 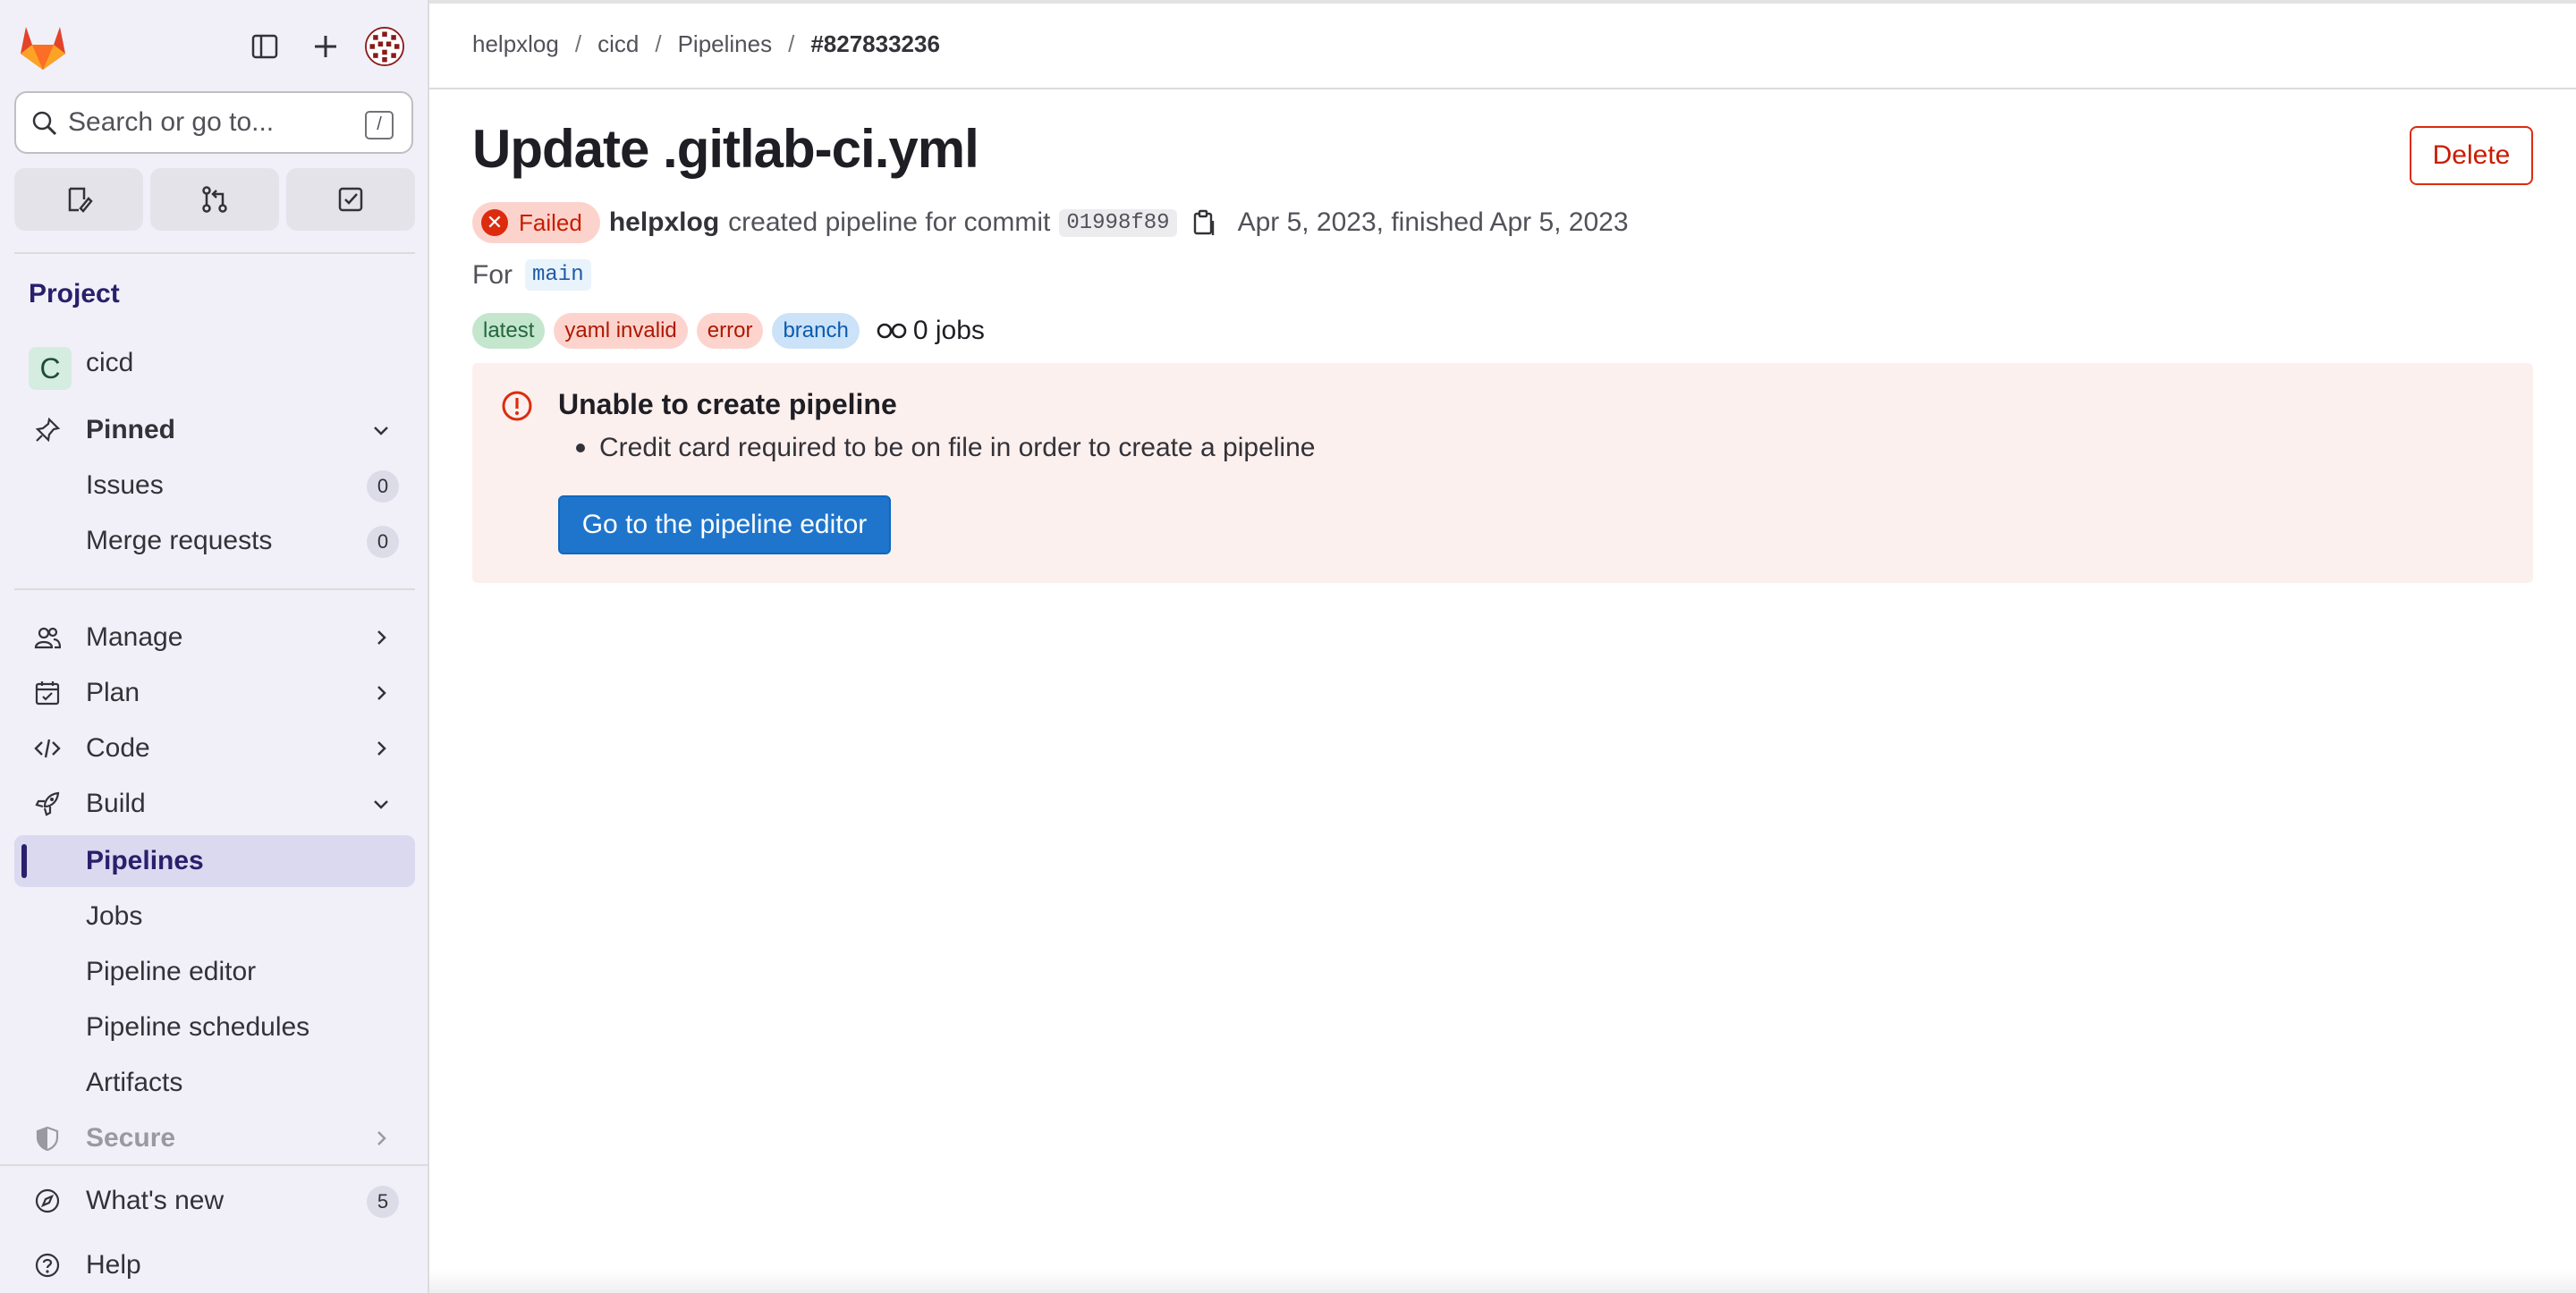 I want to click on sidebar-item-label: Build, so click(x=116, y=804).